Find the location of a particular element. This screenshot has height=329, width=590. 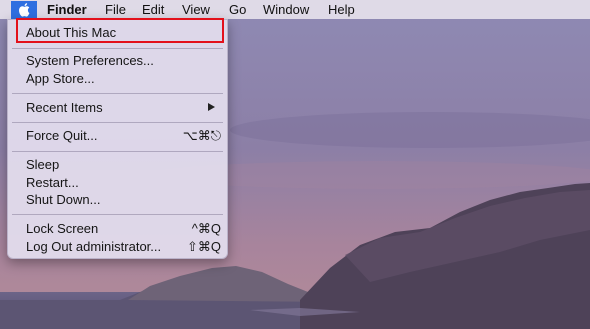

force-quit-shortcut: ⌥⌘⎋ is located at coordinates (201, 135).